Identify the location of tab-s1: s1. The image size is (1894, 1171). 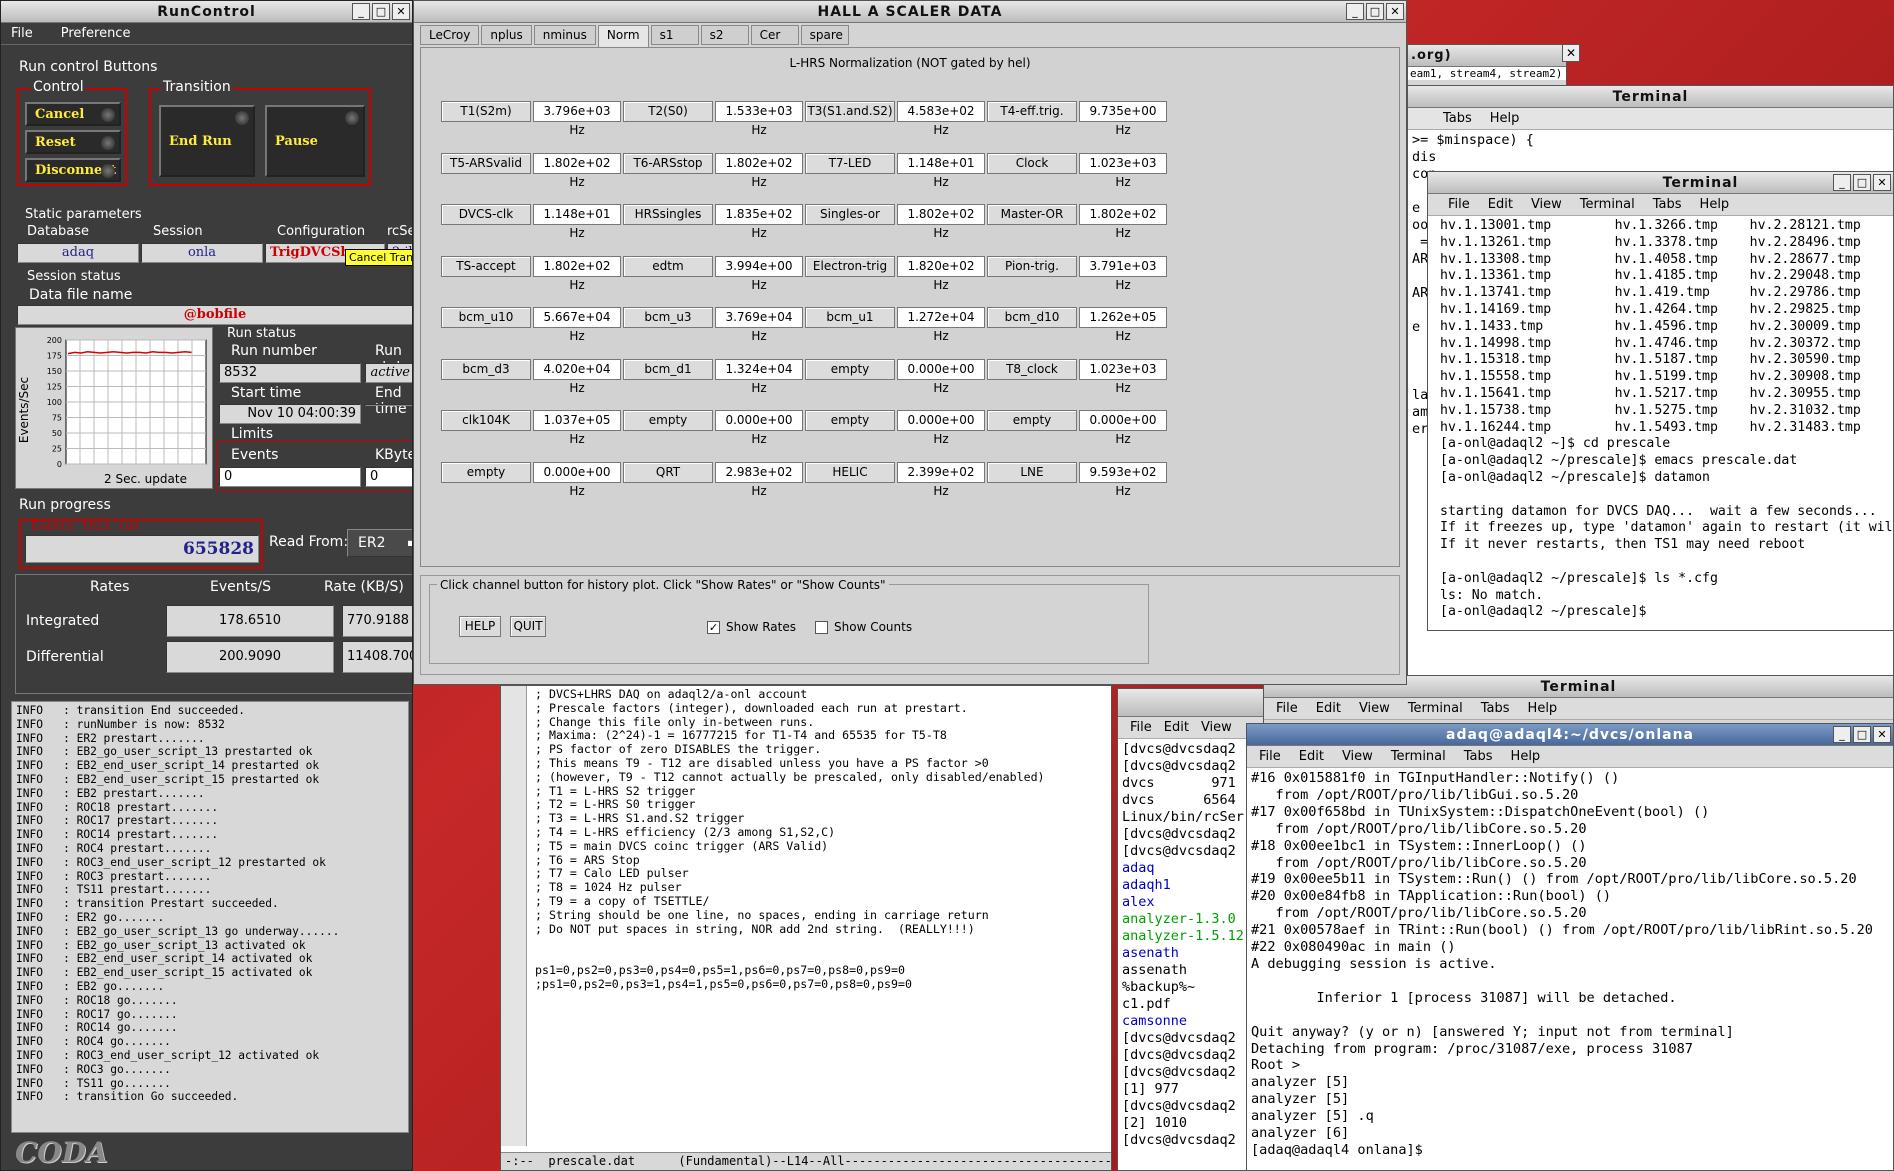
(674, 35).